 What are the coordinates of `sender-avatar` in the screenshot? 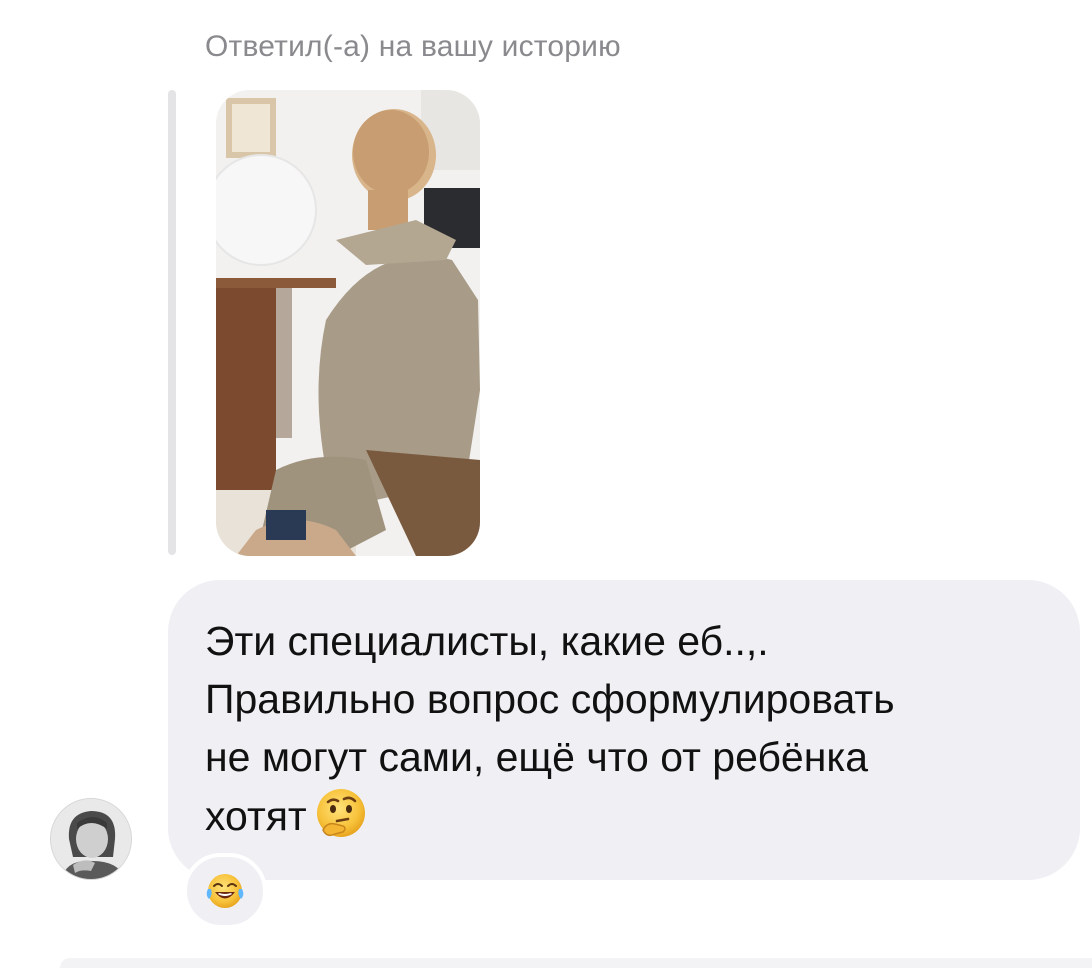 It's located at (91, 839).